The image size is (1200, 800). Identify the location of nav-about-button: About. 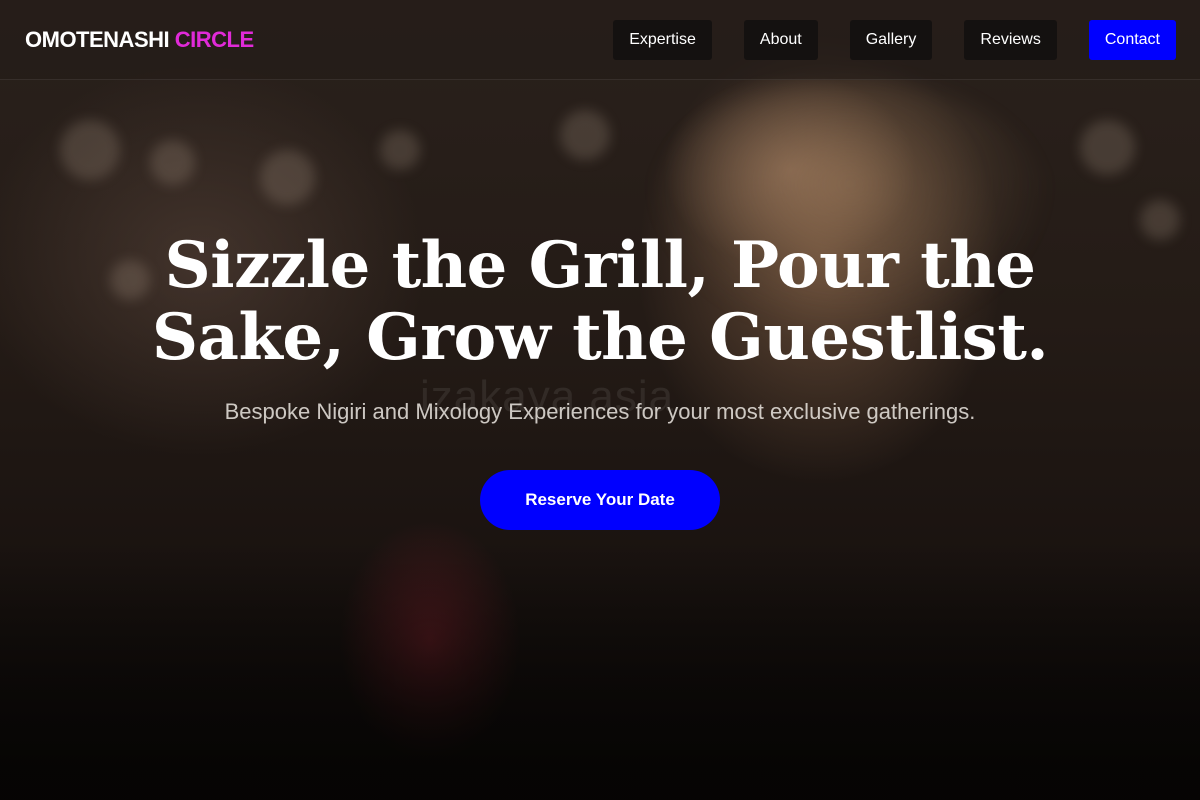
(780, 39).